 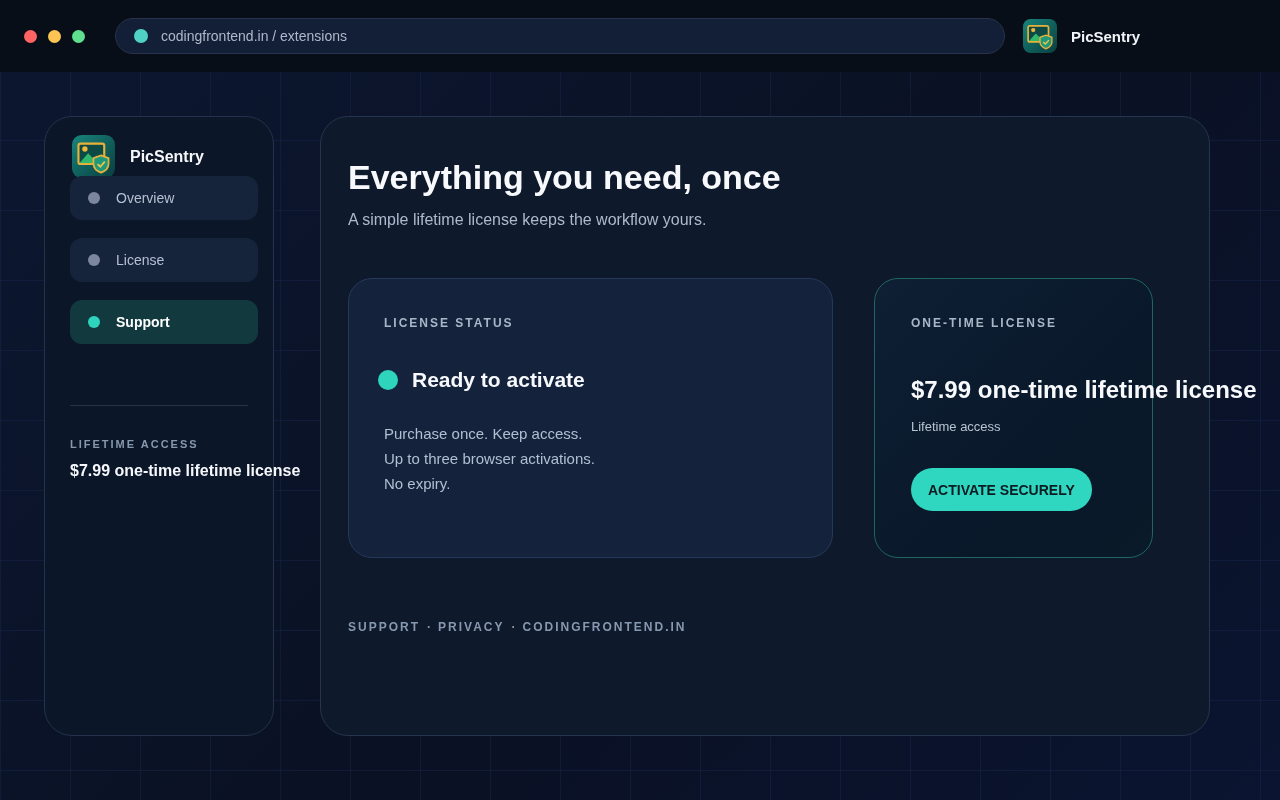 What do you see at coordinates (384, 627) in the screenshot?
I see `footer-link: SUPPORT` at bounding box center [384, 627].